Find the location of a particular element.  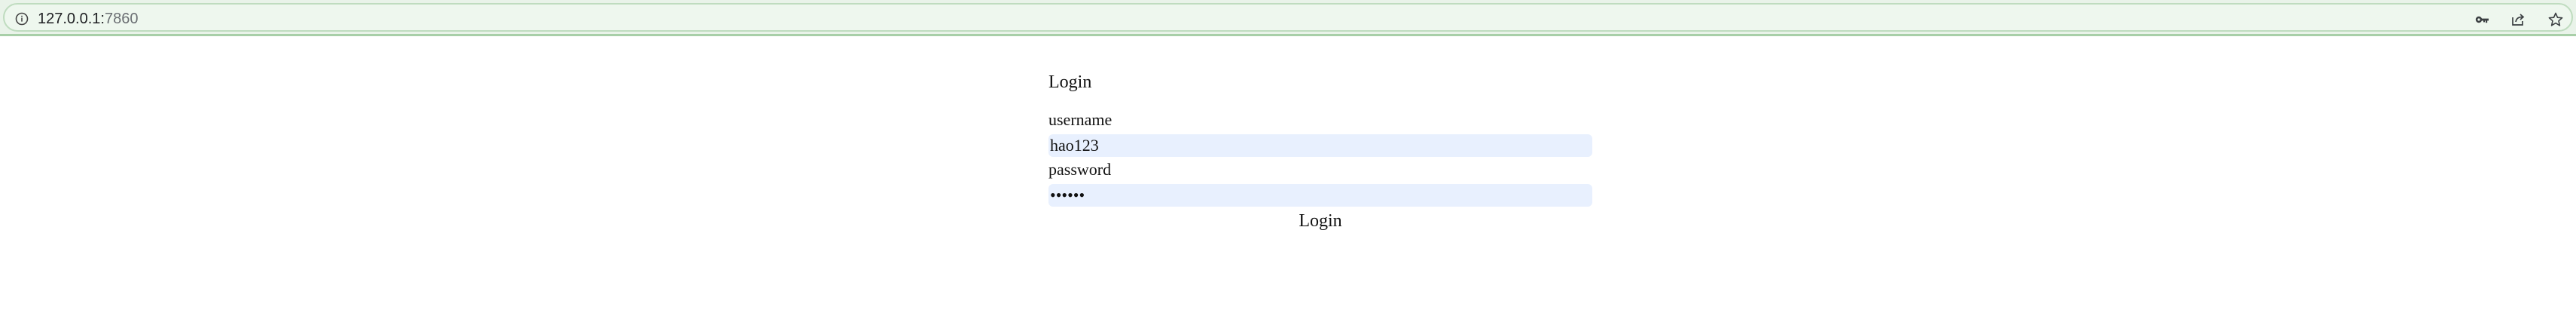

username-label: username is located at coordinates (1081, 119).